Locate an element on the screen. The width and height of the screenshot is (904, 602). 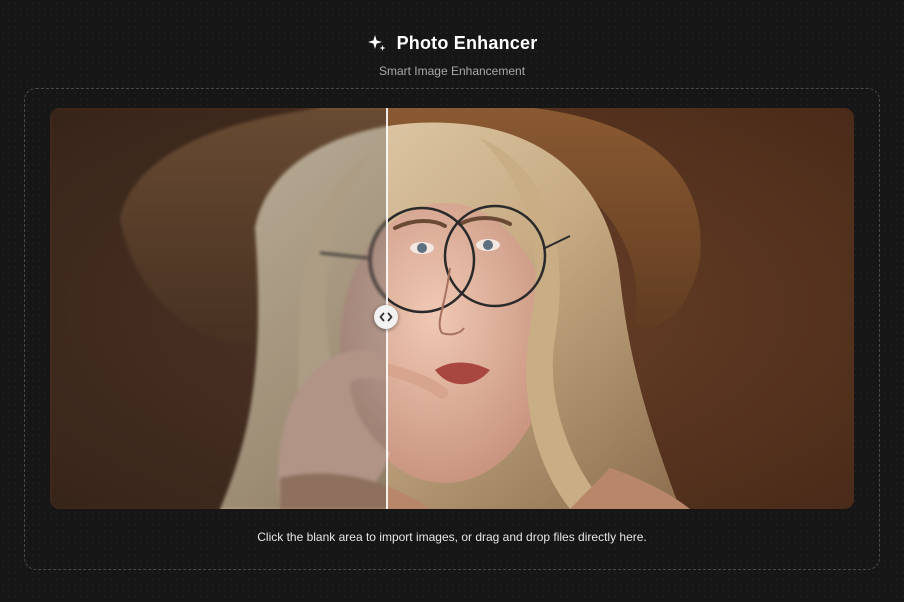
app-subtitle: Smart Image Enhancement is located at coordinates (452, 71).